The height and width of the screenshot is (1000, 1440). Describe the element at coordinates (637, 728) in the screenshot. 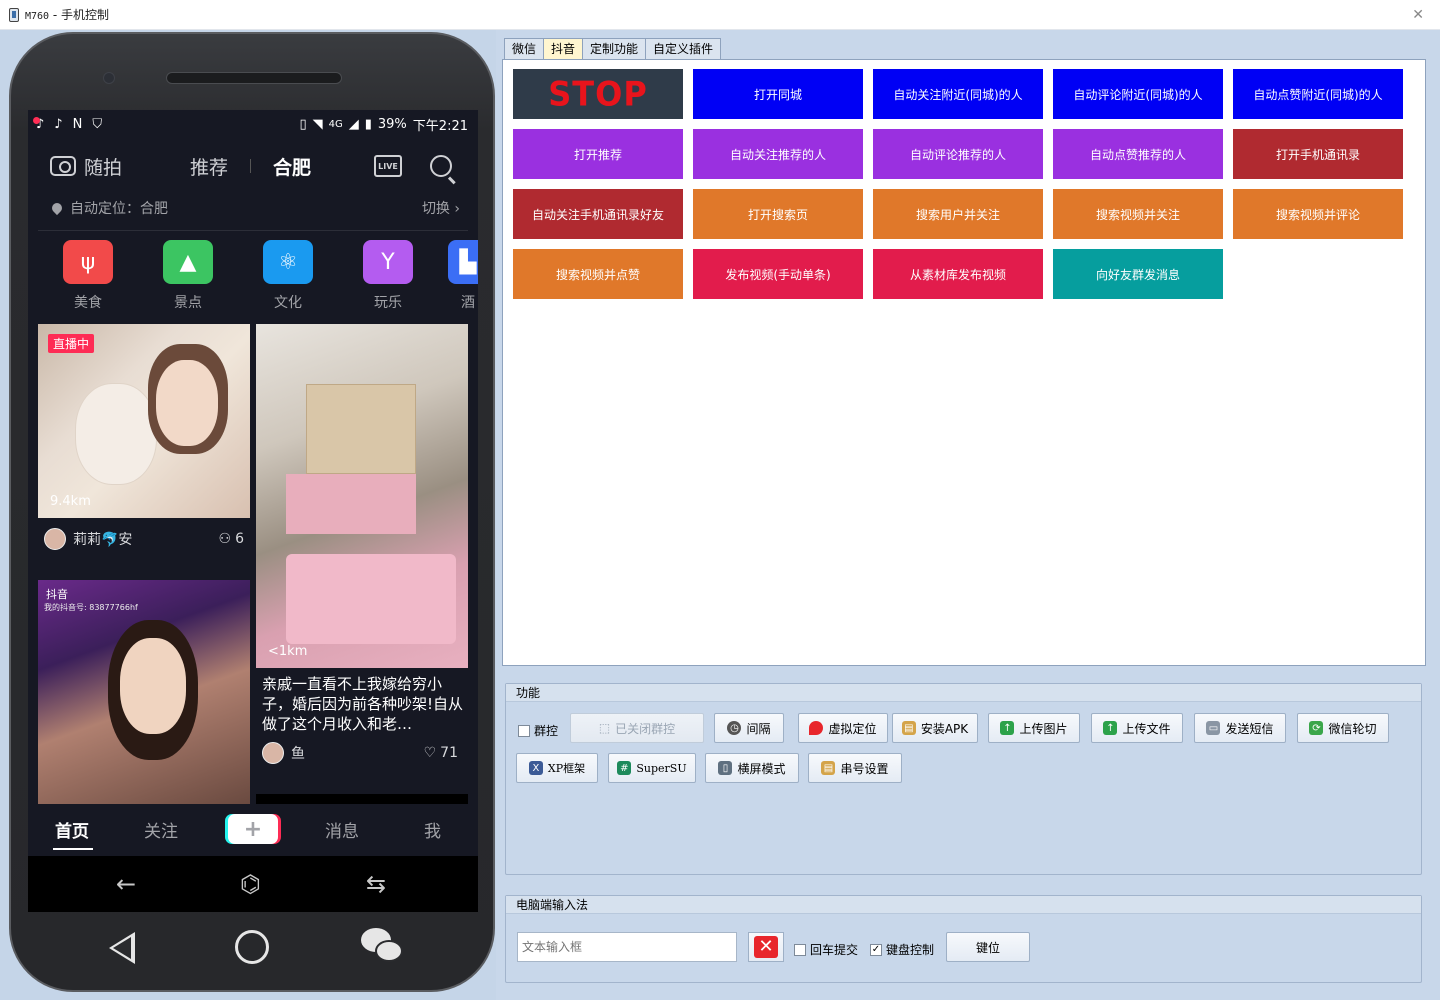

I see `group-control-closed-button: ⬚ 已关闭群控` at that location.